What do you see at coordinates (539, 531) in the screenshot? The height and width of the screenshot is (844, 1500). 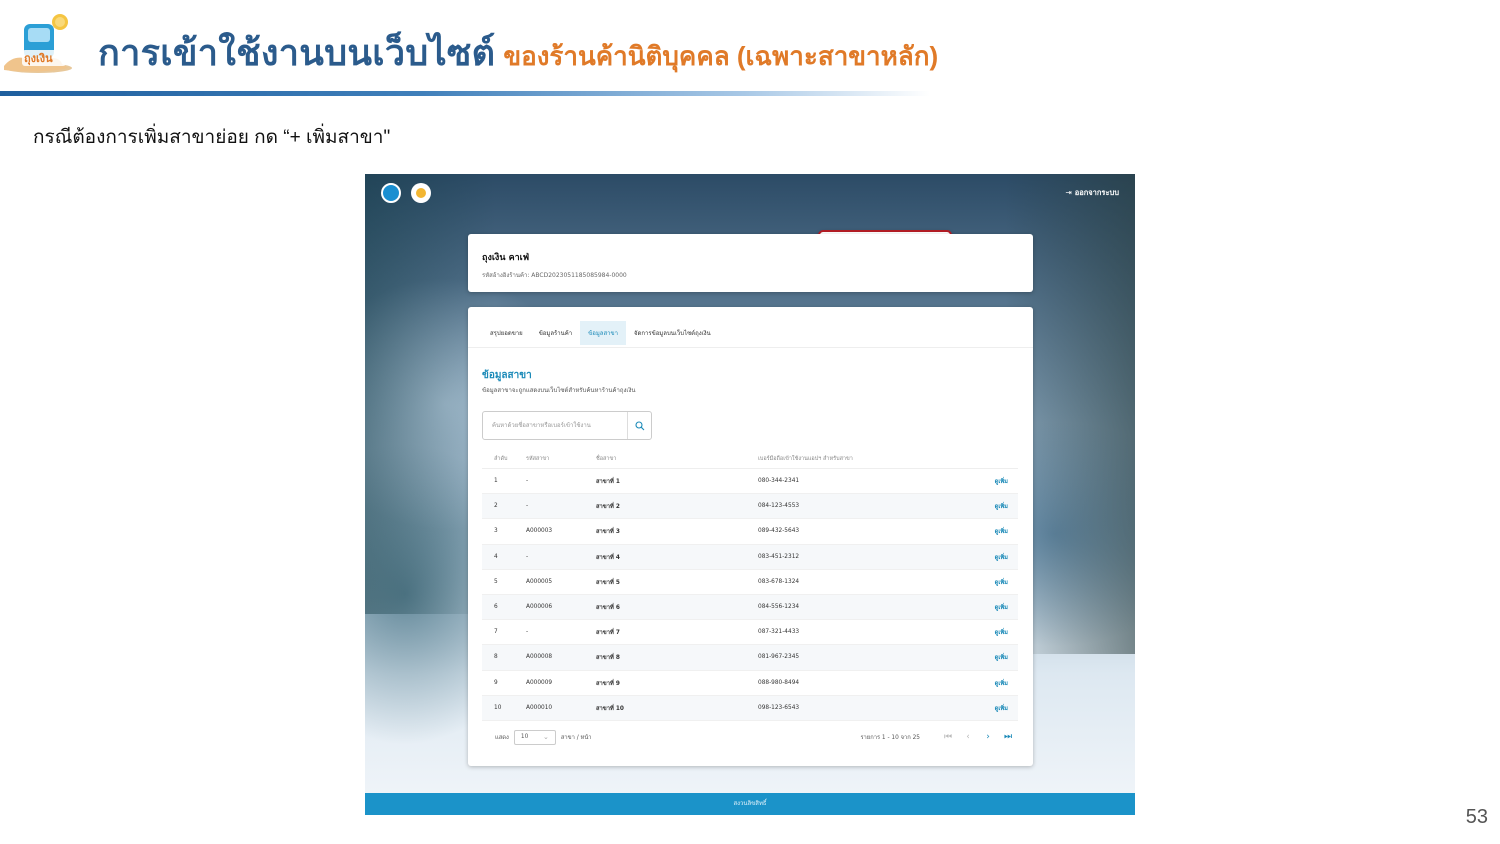 I see `row-branch-code: A000003` at bounding box center [539, 531].